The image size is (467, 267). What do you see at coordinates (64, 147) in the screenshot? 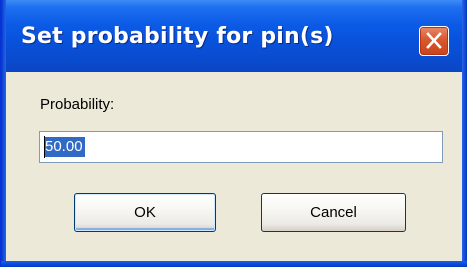
I see `probability-value: 50.00` at bounding box center [64, 147].